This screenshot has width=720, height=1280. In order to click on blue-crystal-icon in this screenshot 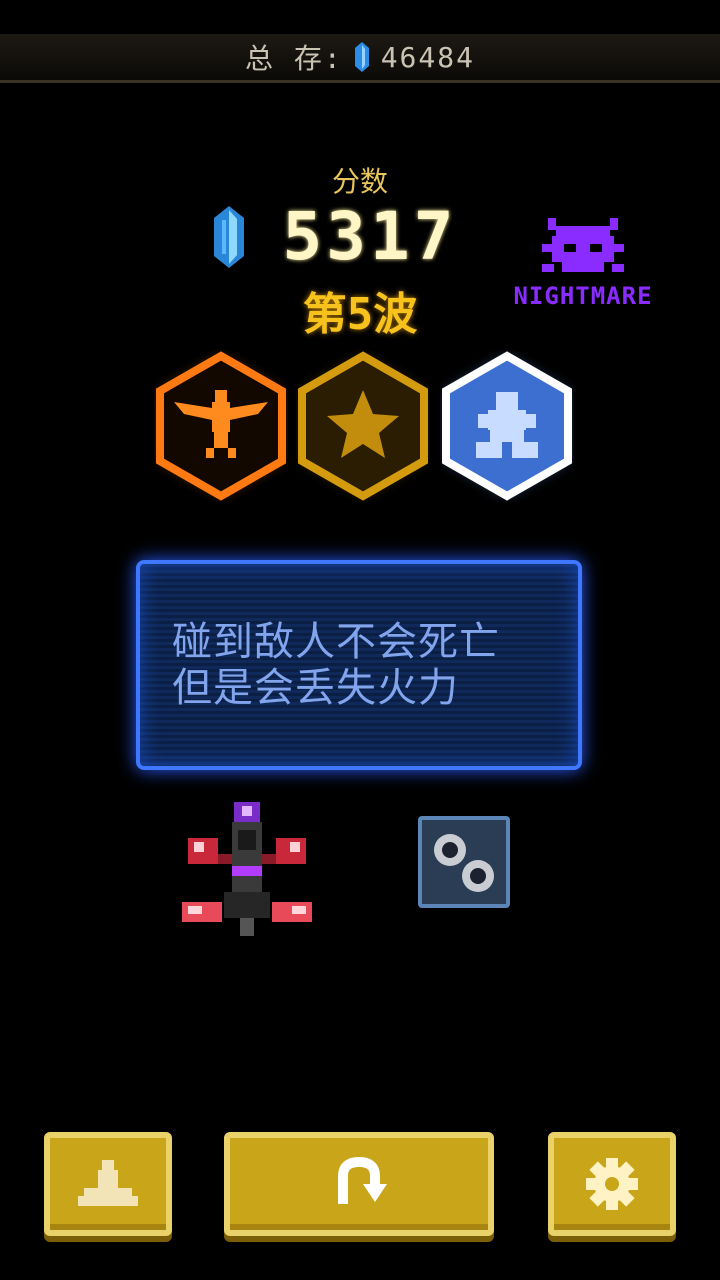, I will do `click(361, 57)`.